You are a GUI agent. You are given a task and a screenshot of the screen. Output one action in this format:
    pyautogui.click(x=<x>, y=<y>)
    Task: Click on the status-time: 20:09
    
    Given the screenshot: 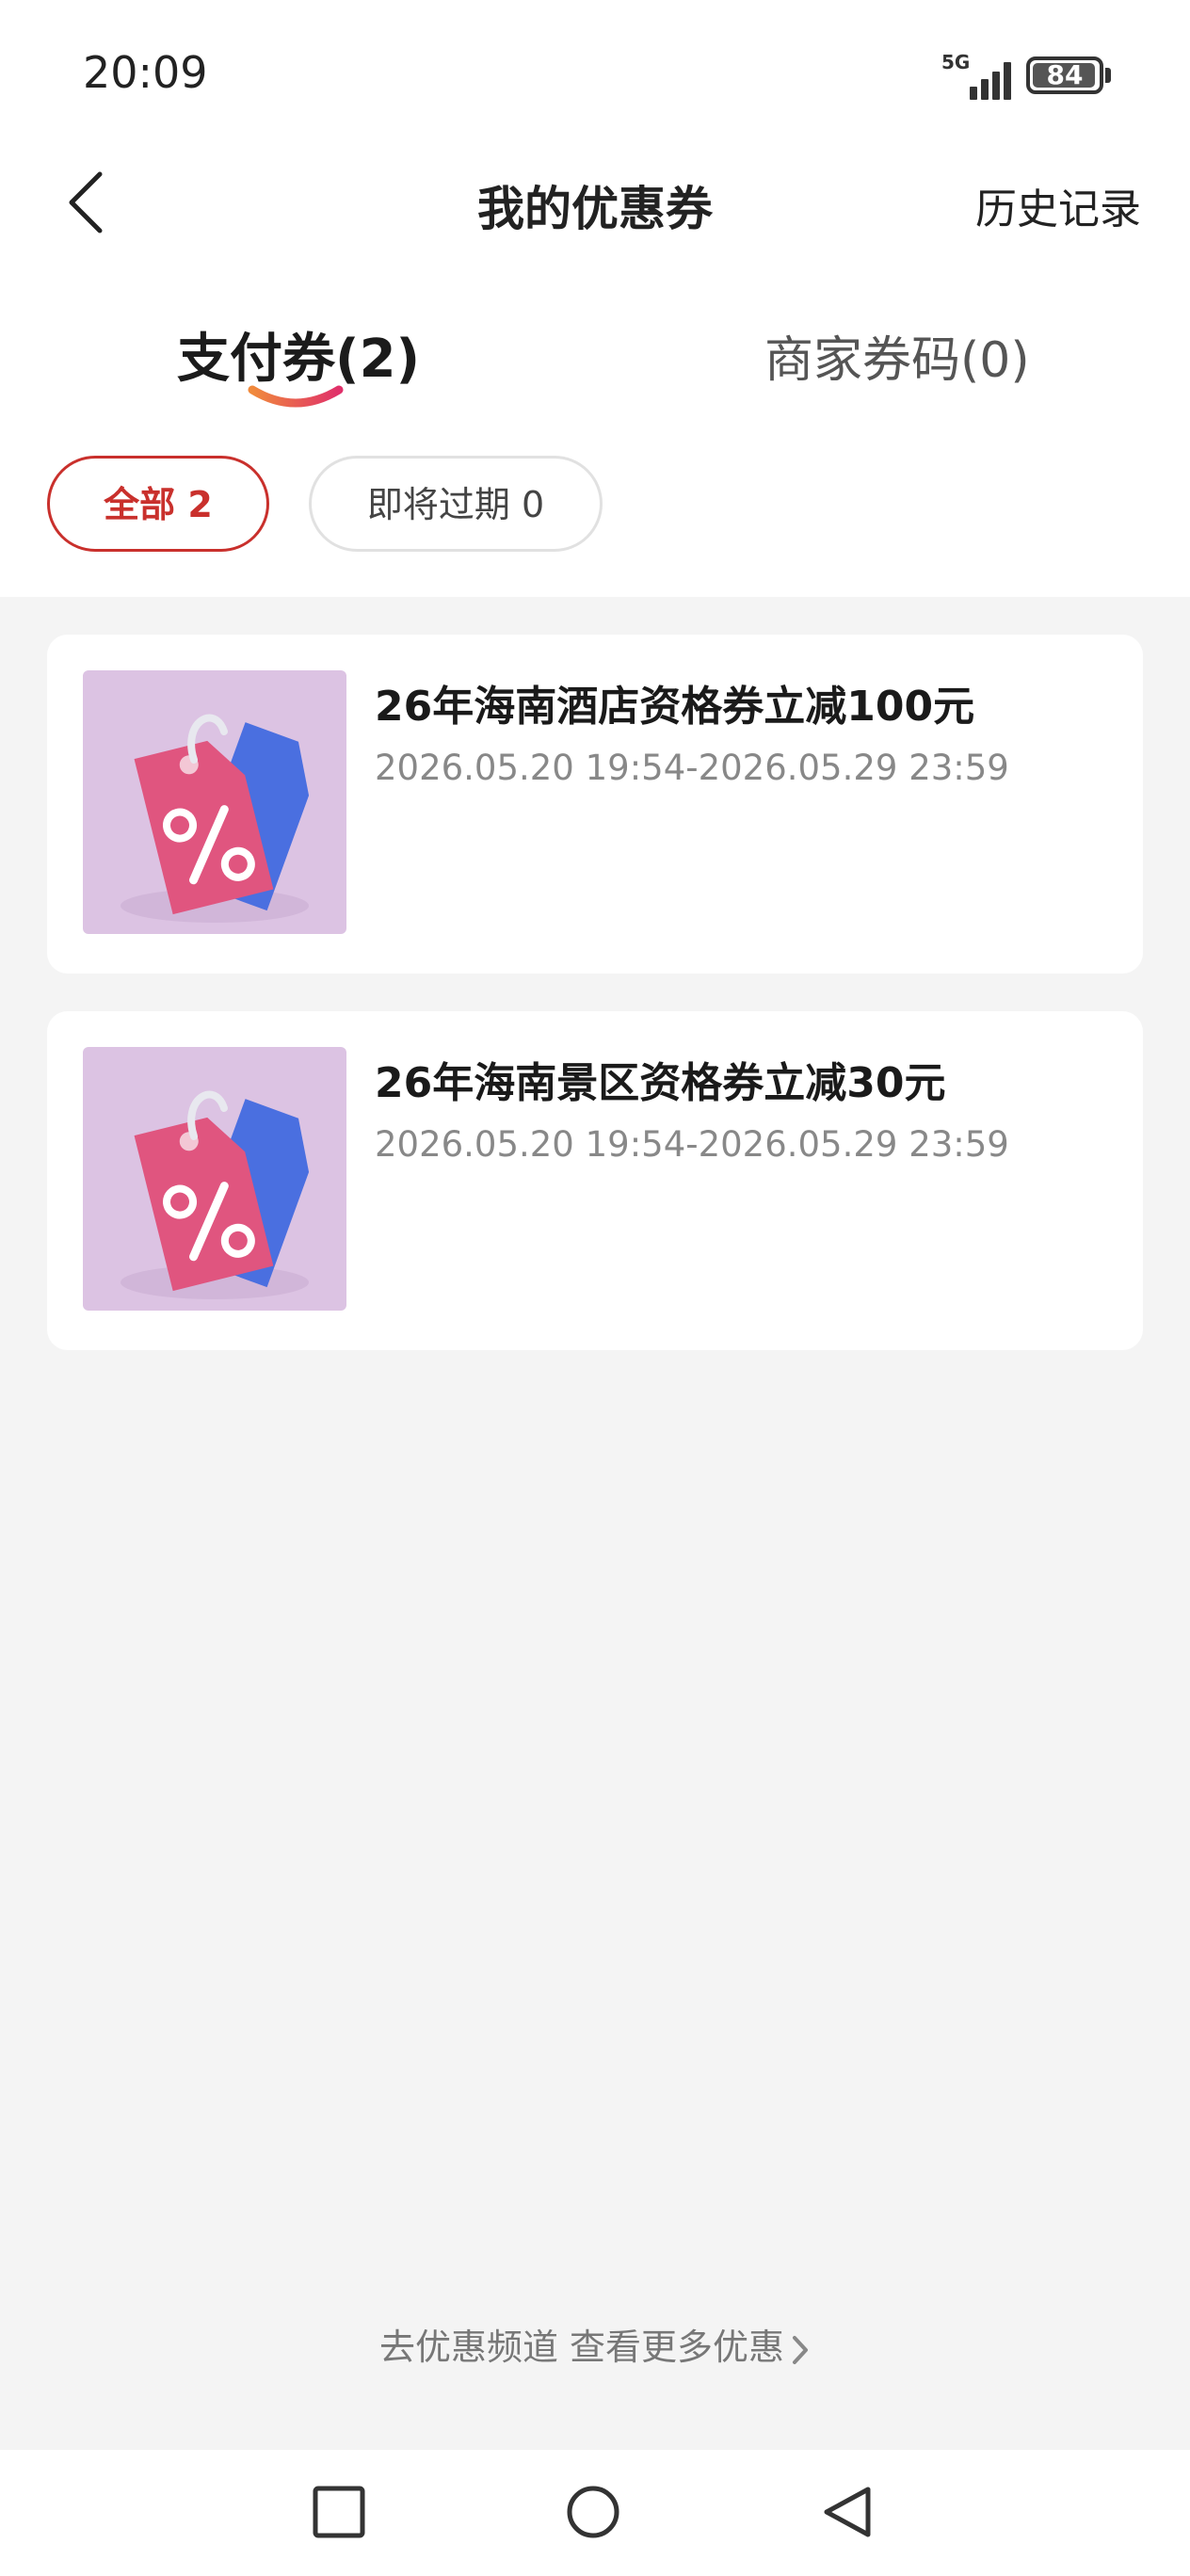 What is the action you would take?
    pyautogui.click(x=145, y=72)
    